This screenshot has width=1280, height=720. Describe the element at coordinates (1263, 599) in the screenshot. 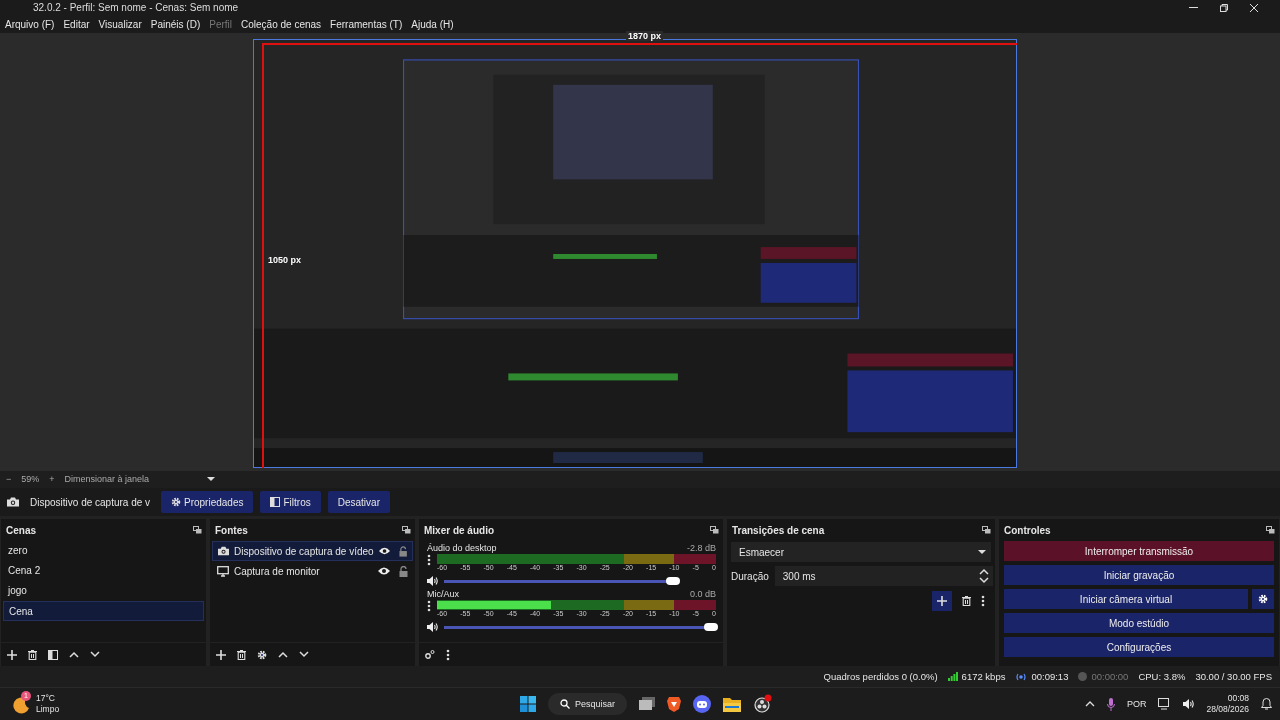

I see `settings-button` at that location.